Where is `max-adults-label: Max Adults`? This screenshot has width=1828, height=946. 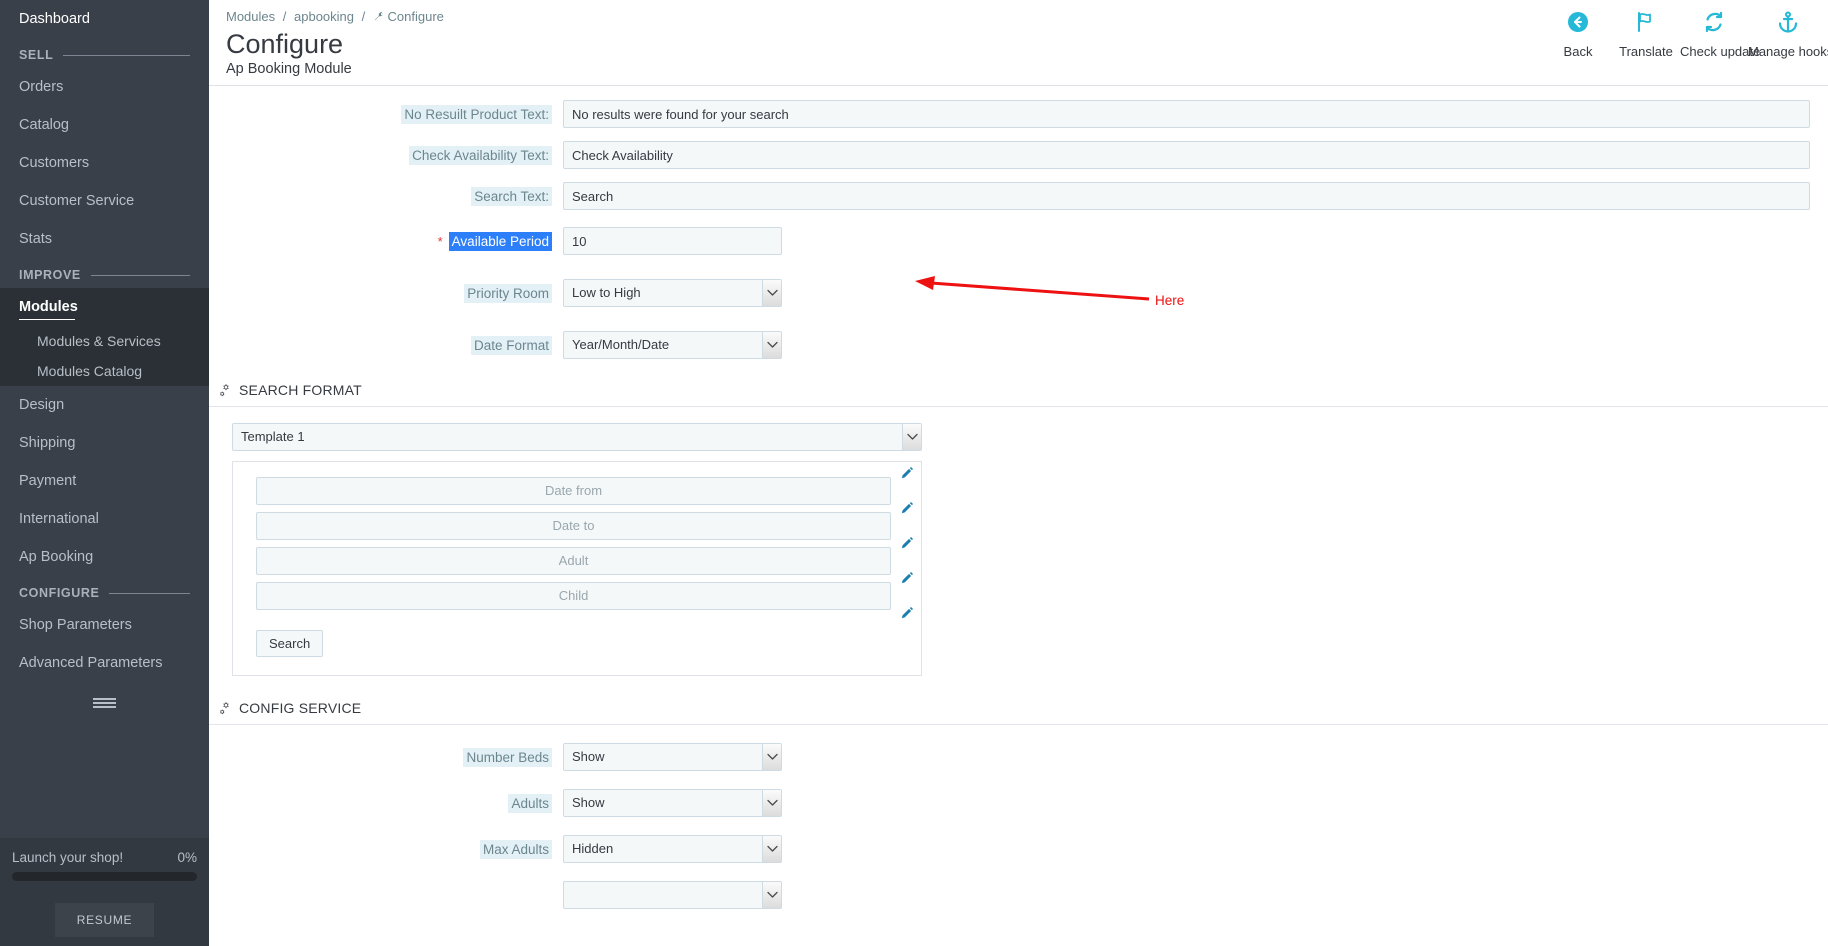
max-adults-label: Max Adults is located at coordinates (515, 849).